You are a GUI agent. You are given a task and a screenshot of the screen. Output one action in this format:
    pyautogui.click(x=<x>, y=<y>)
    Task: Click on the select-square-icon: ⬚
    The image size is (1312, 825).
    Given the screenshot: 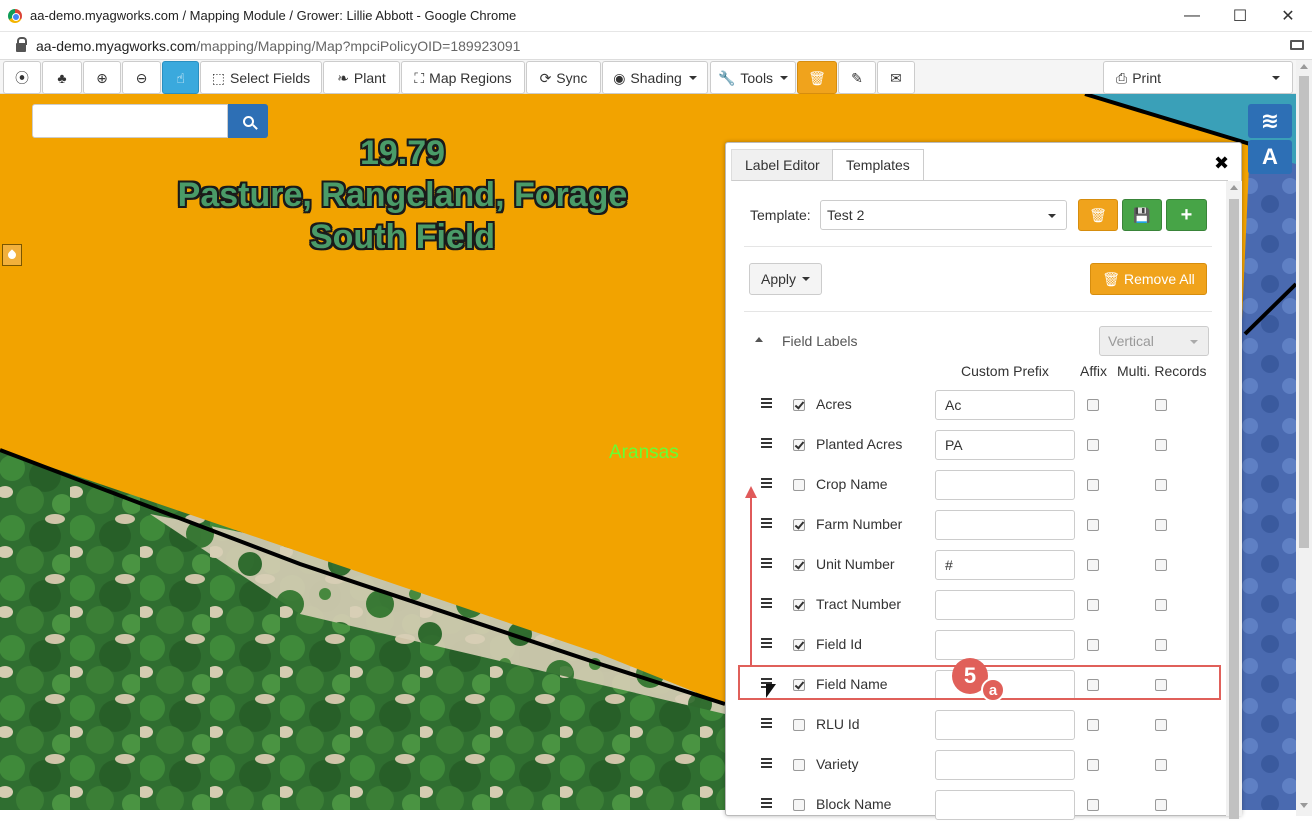 What is the action you would take?
    pyautogui.click(x=218, y=77)
    